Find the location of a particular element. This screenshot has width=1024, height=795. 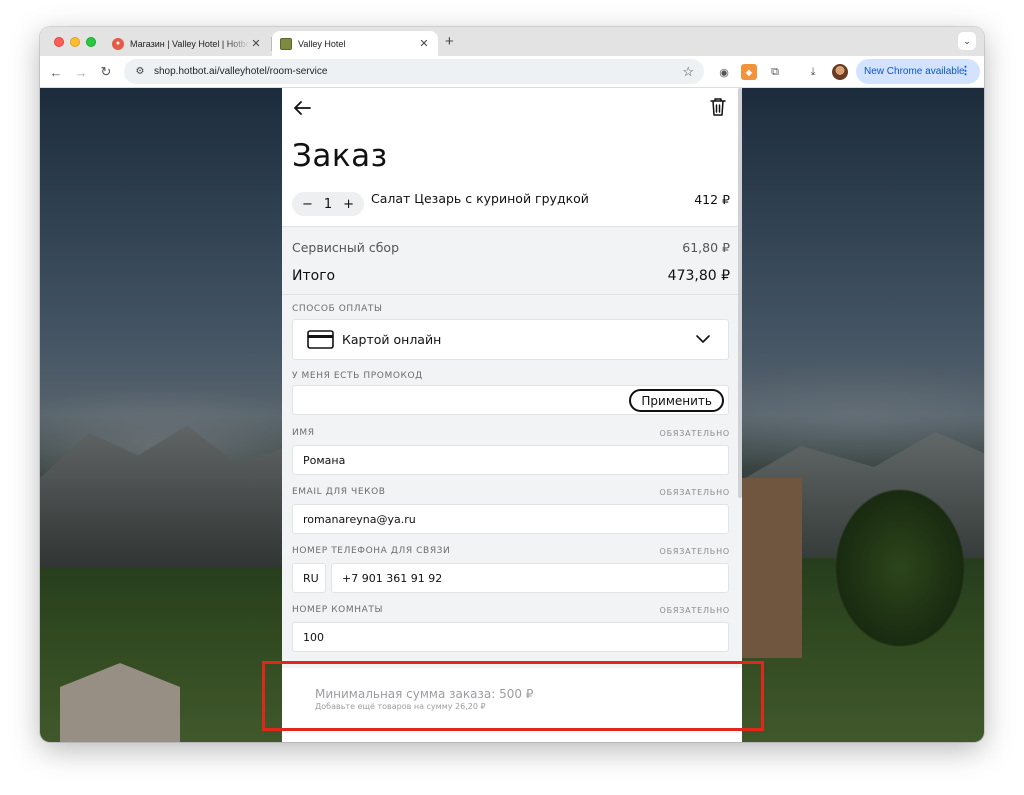

decrease-quantity-button: − is located at coordinates (307, 204).